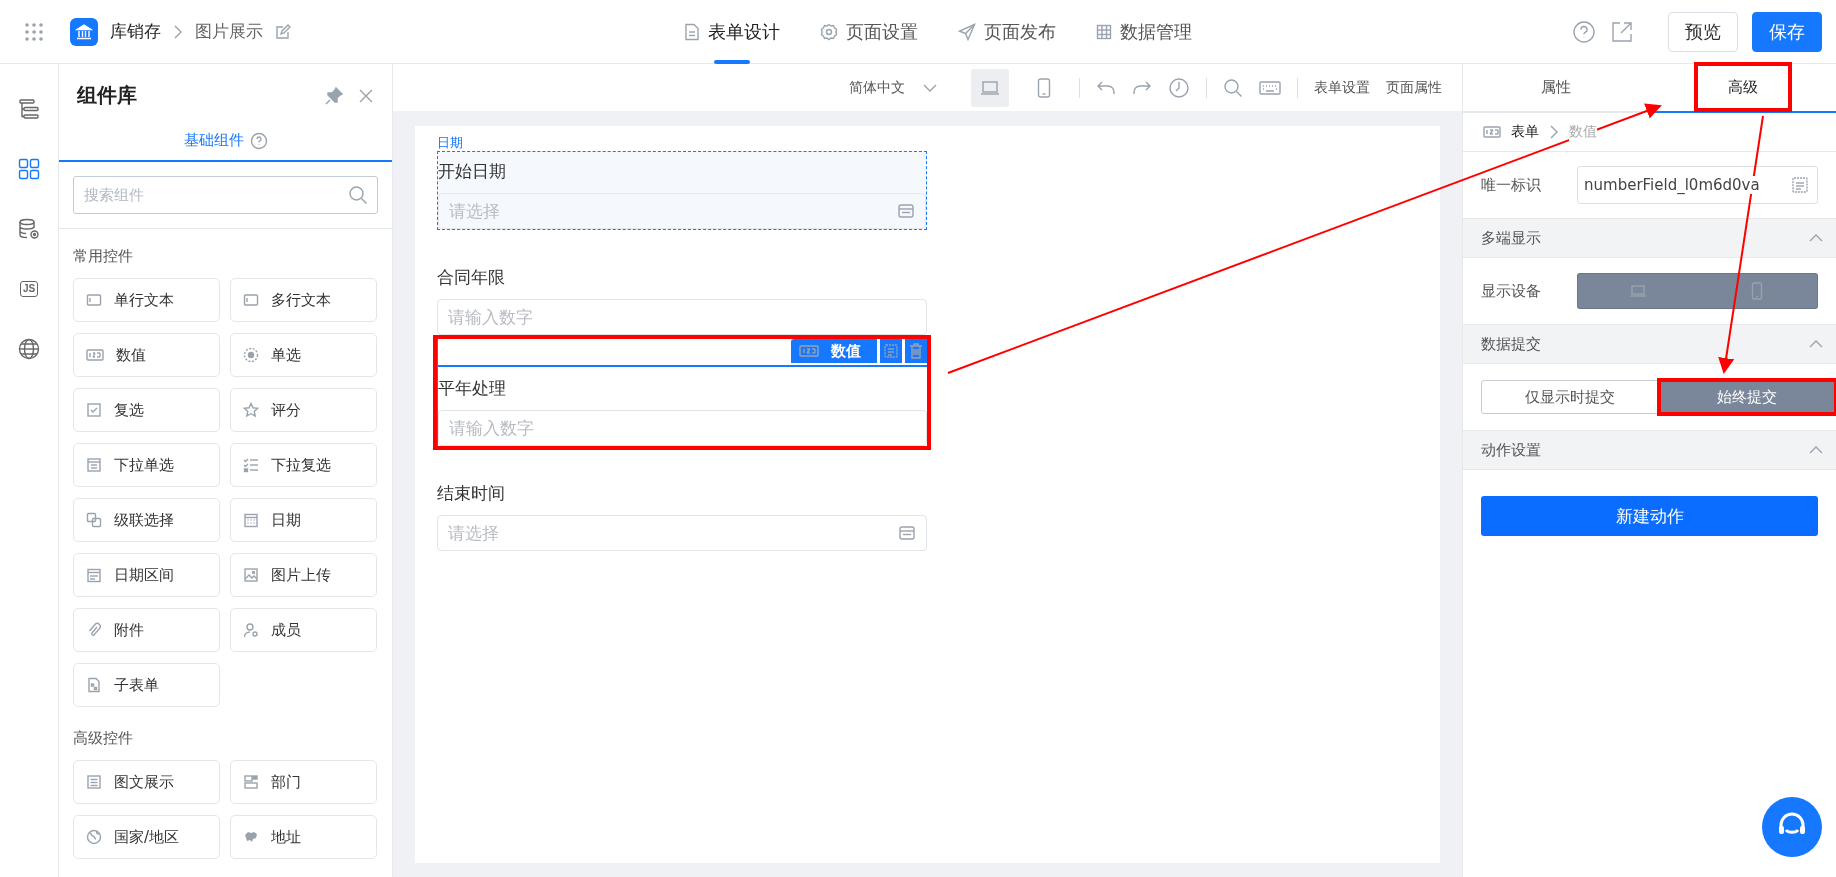 This screenshot has height=877, width=1836. Describe the element at coordinates (1007, 32) in the screenshot. I see `nav-tab: 页面发布` at that location.